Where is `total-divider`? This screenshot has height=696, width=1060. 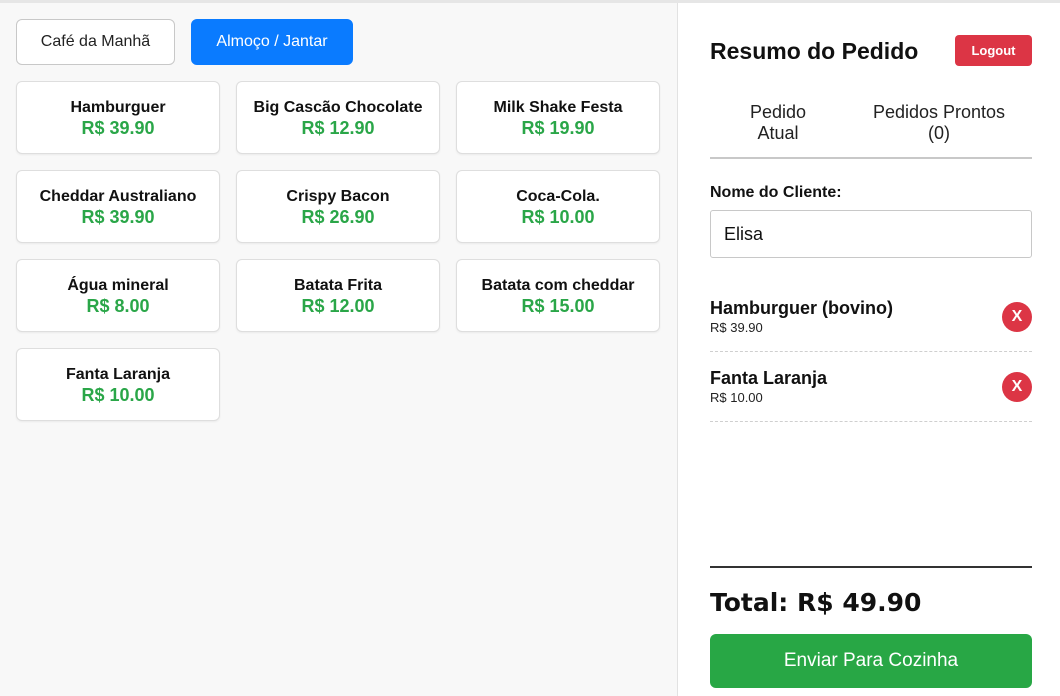
total-divider is located at coordinates (871, 567).